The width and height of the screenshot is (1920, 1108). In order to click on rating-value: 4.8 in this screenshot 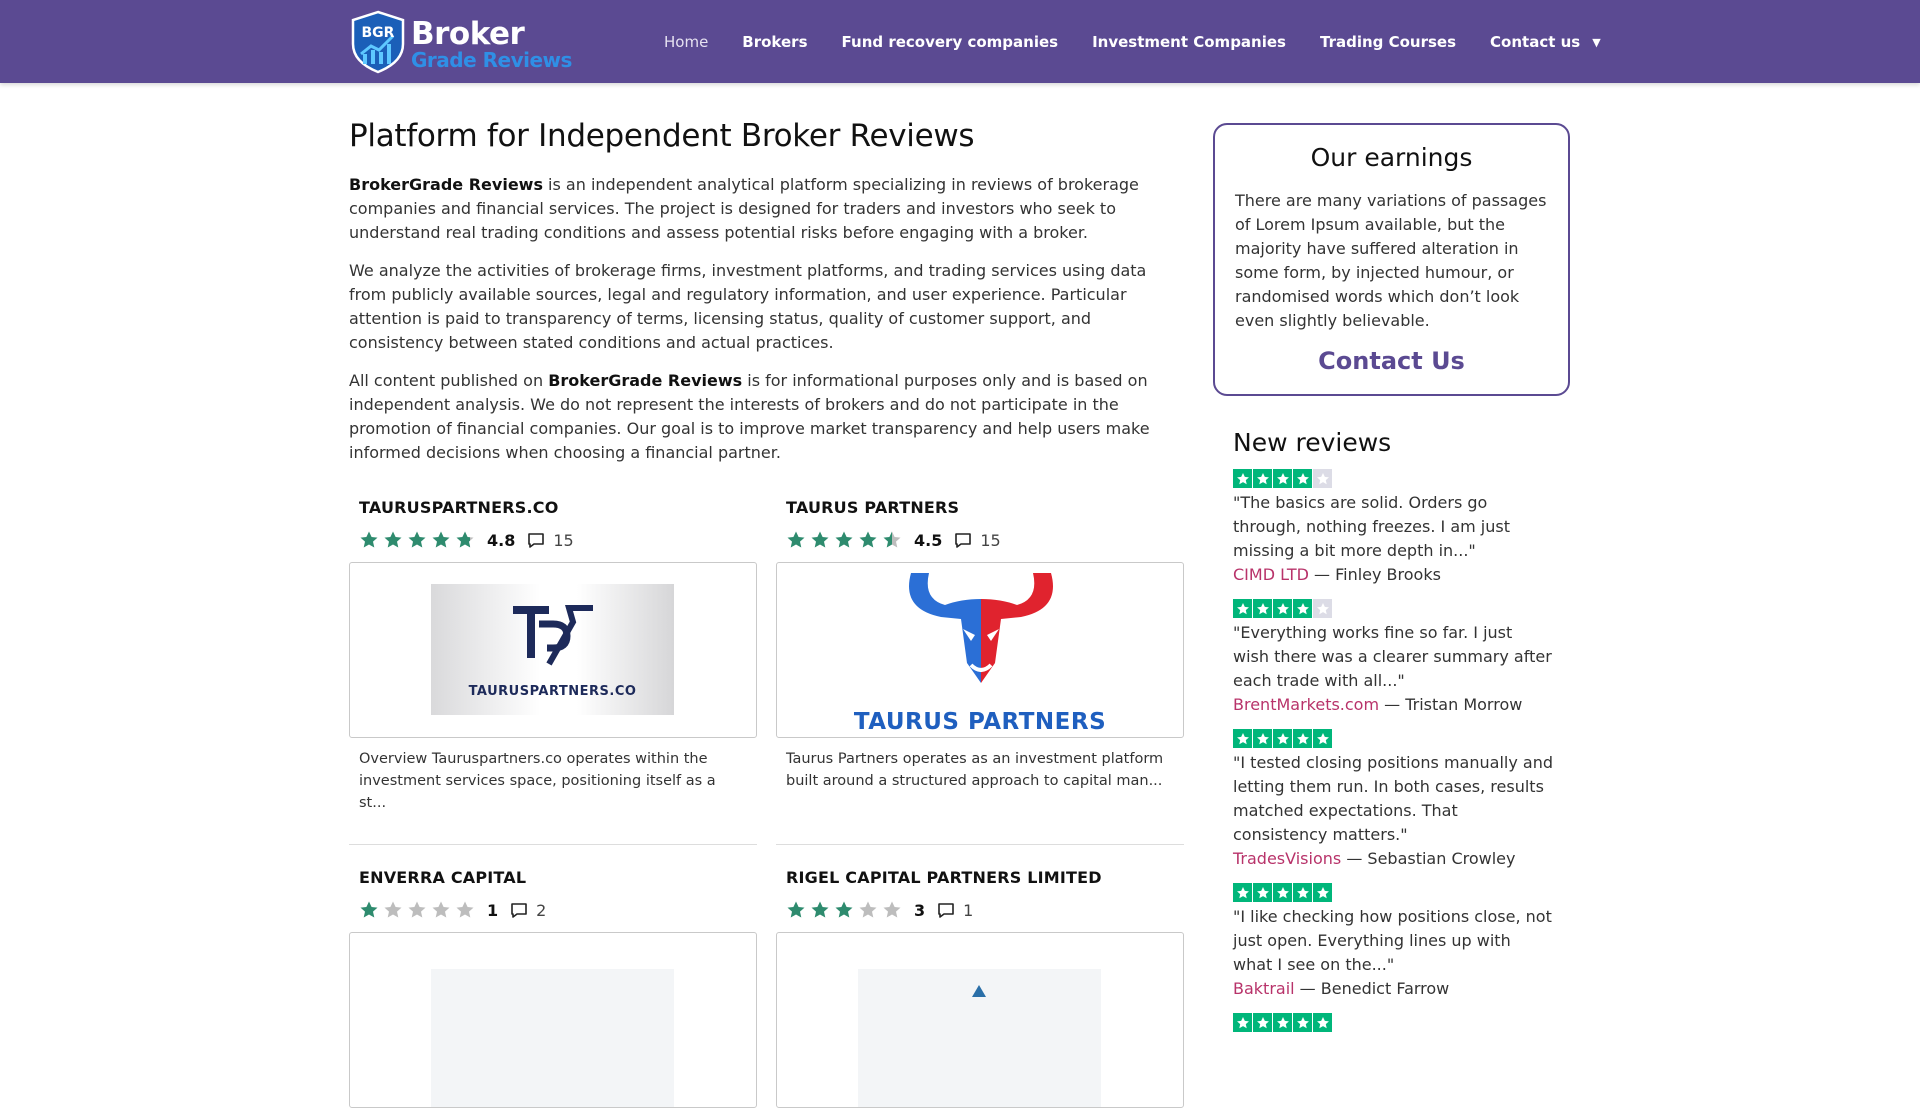, I will do `click(501, 540)`.